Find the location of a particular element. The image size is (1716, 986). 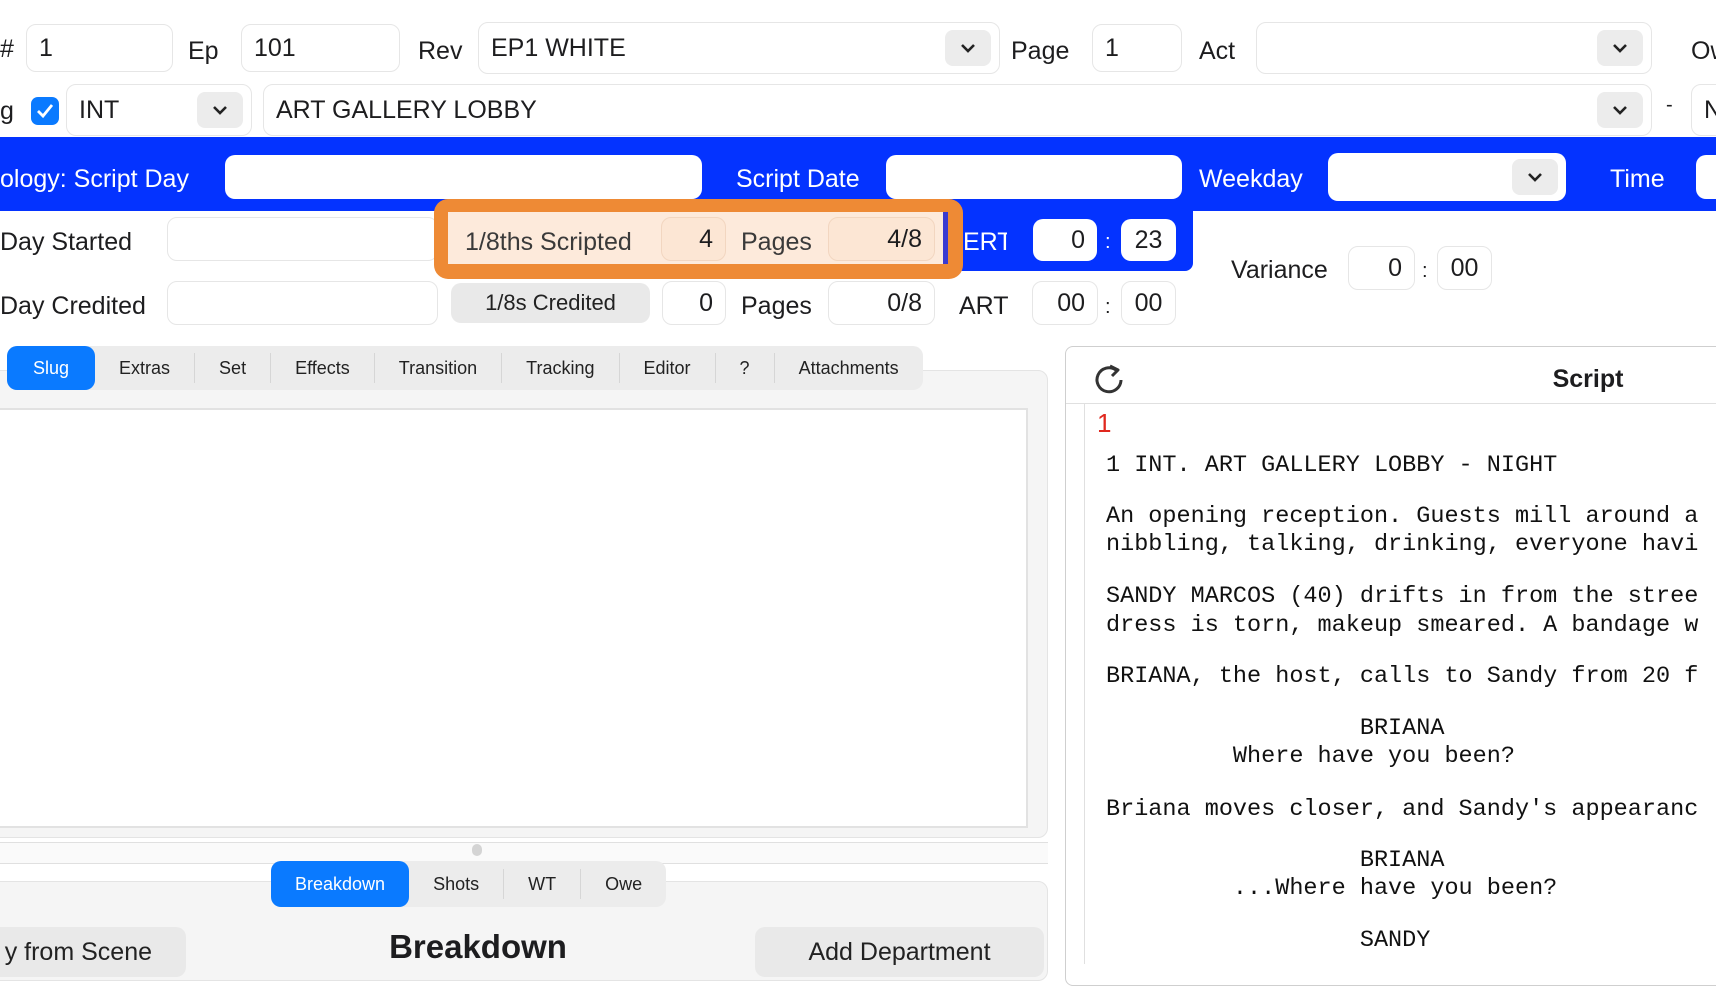

day-credited-field is located at coordinates (302, 303).